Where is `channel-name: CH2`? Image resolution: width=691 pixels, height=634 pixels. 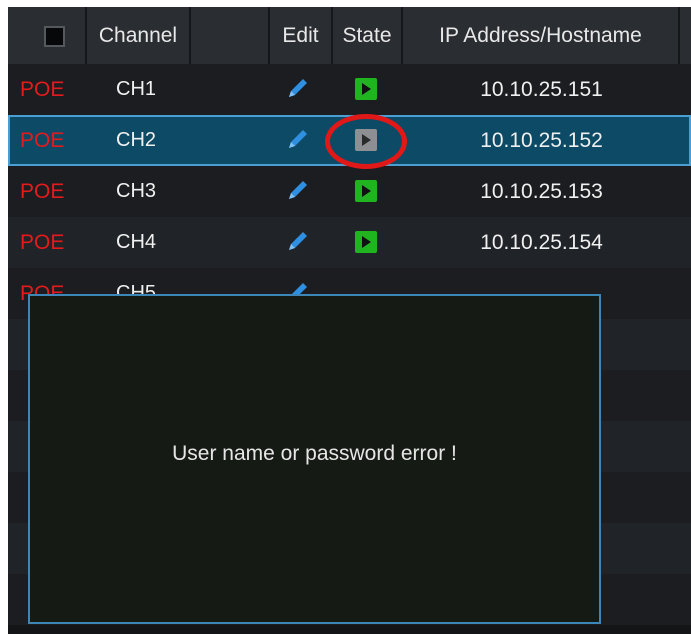
channel-name: CH2 is located at coordinates (136, 140).